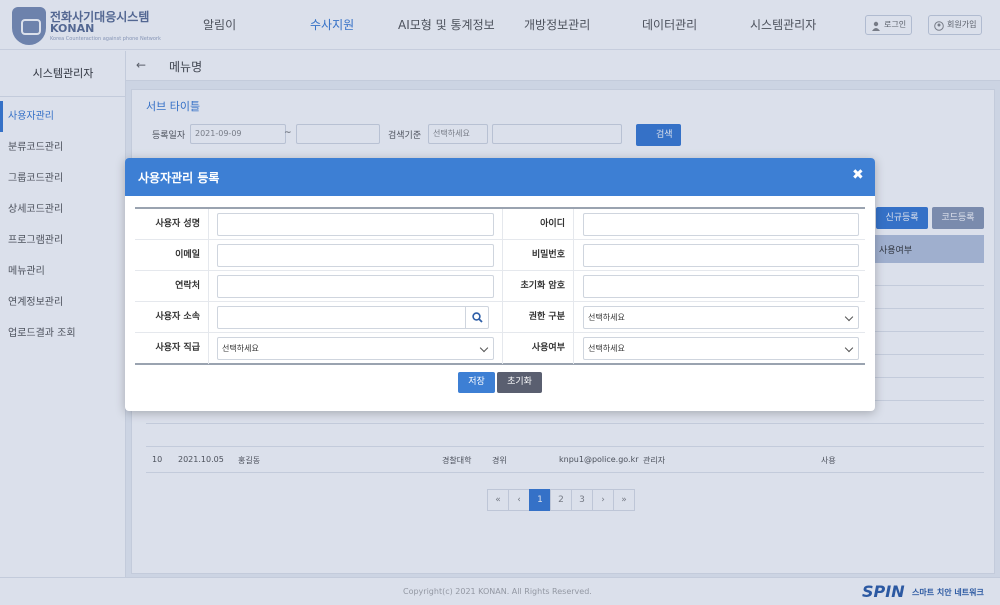  I want to click on label-email: 이메일, so click(187, 255).